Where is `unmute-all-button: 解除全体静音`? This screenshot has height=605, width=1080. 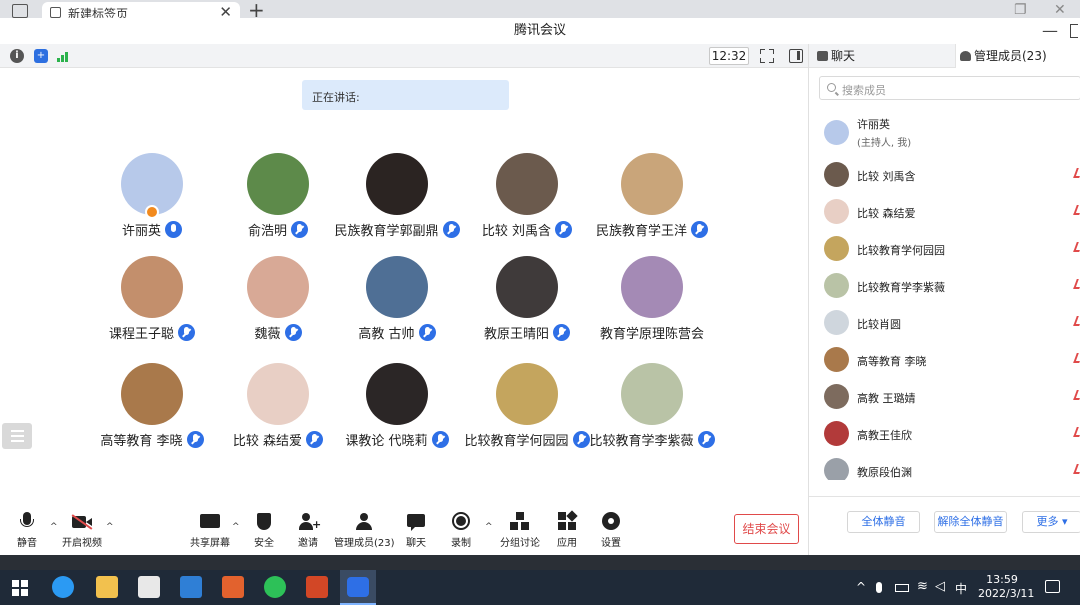 unmute-all-button: 解除全体静音 is located at coordinates (970, 522).